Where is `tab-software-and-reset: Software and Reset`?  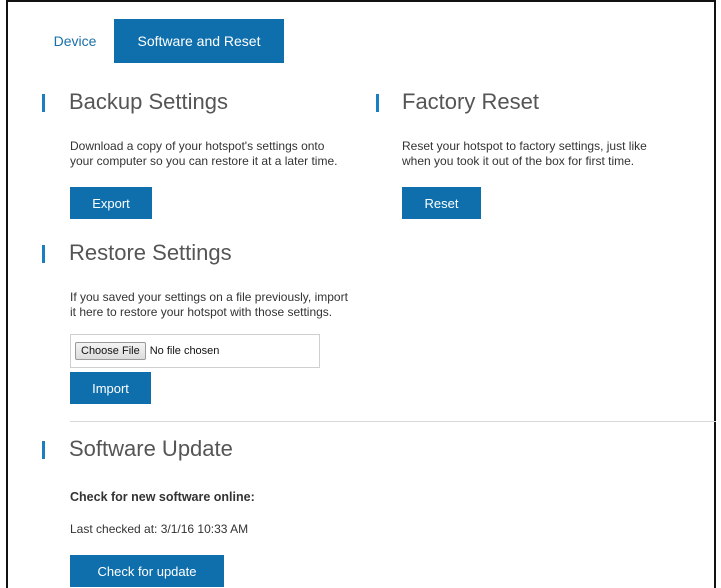 tab-software-and-reset: Software and Reset is located at coordinates (199, 41).